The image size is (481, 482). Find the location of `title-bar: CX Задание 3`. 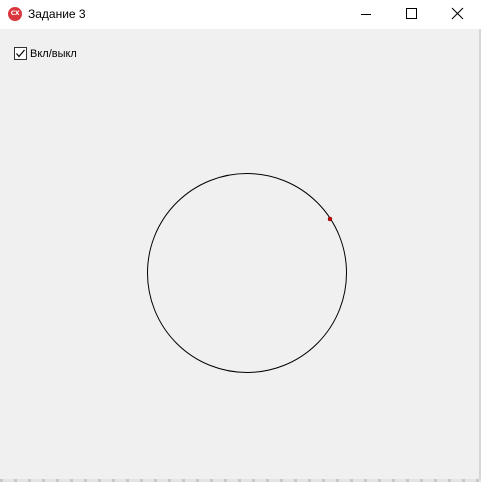

title-bar: CX Задание 3 is located at coordinates (240, 14).